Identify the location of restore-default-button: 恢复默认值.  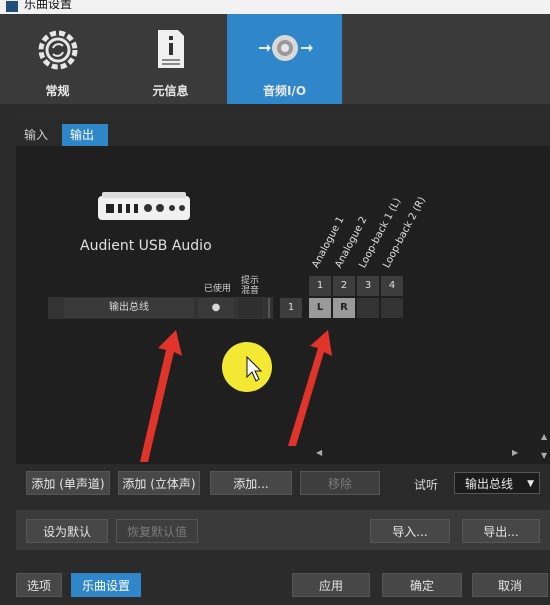
(157, 531).